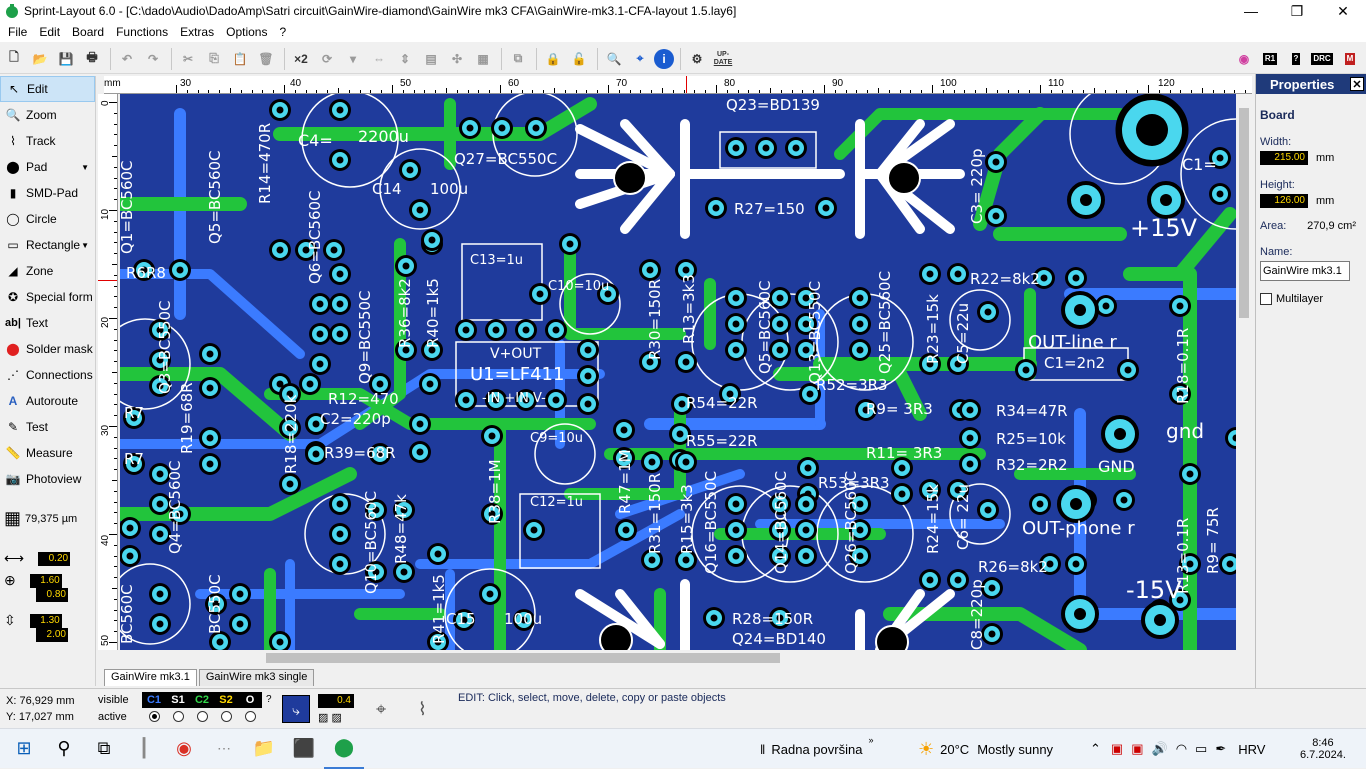 The height and width of the screenshot is (769, 1366). I want to click on pad-outer-value: 1.60, so click(45, 580).